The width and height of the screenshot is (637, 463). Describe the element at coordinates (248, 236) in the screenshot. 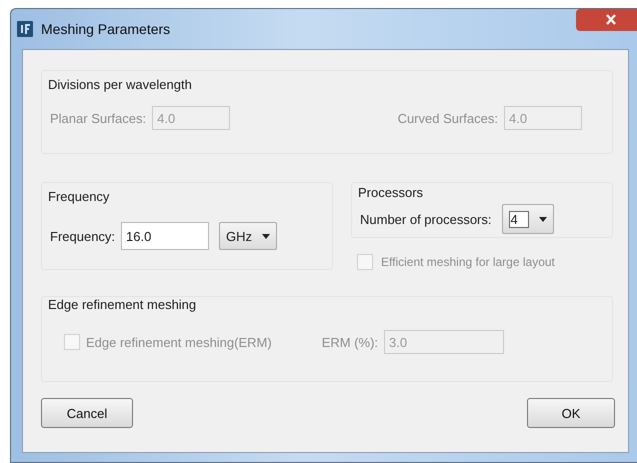

I see `unit-dropdown: GHz` at that location.